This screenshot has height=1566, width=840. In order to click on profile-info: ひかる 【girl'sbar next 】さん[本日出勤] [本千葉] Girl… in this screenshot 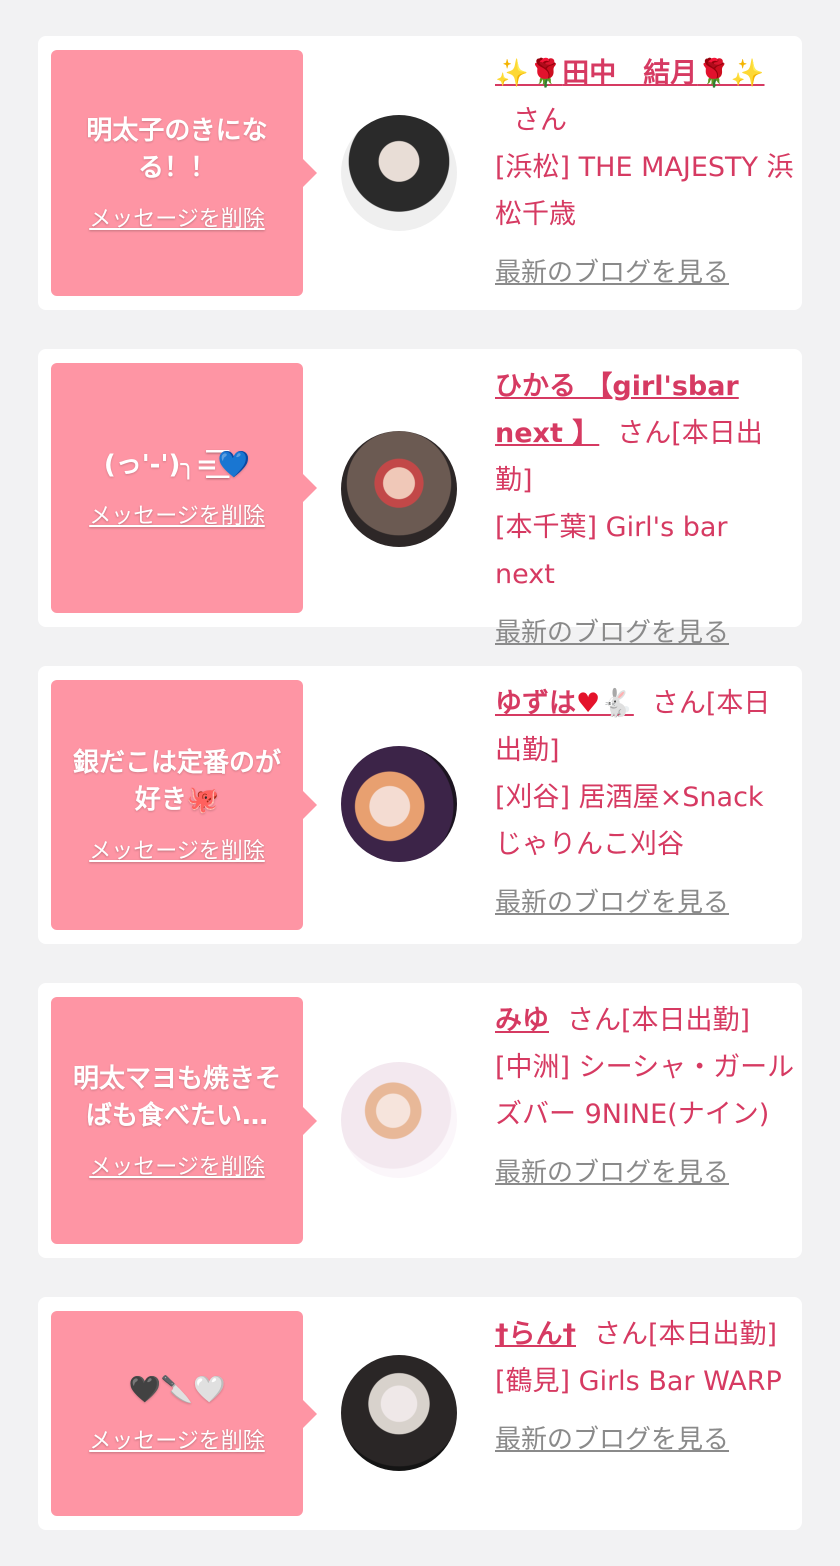, I will do `click(645, 510)`.